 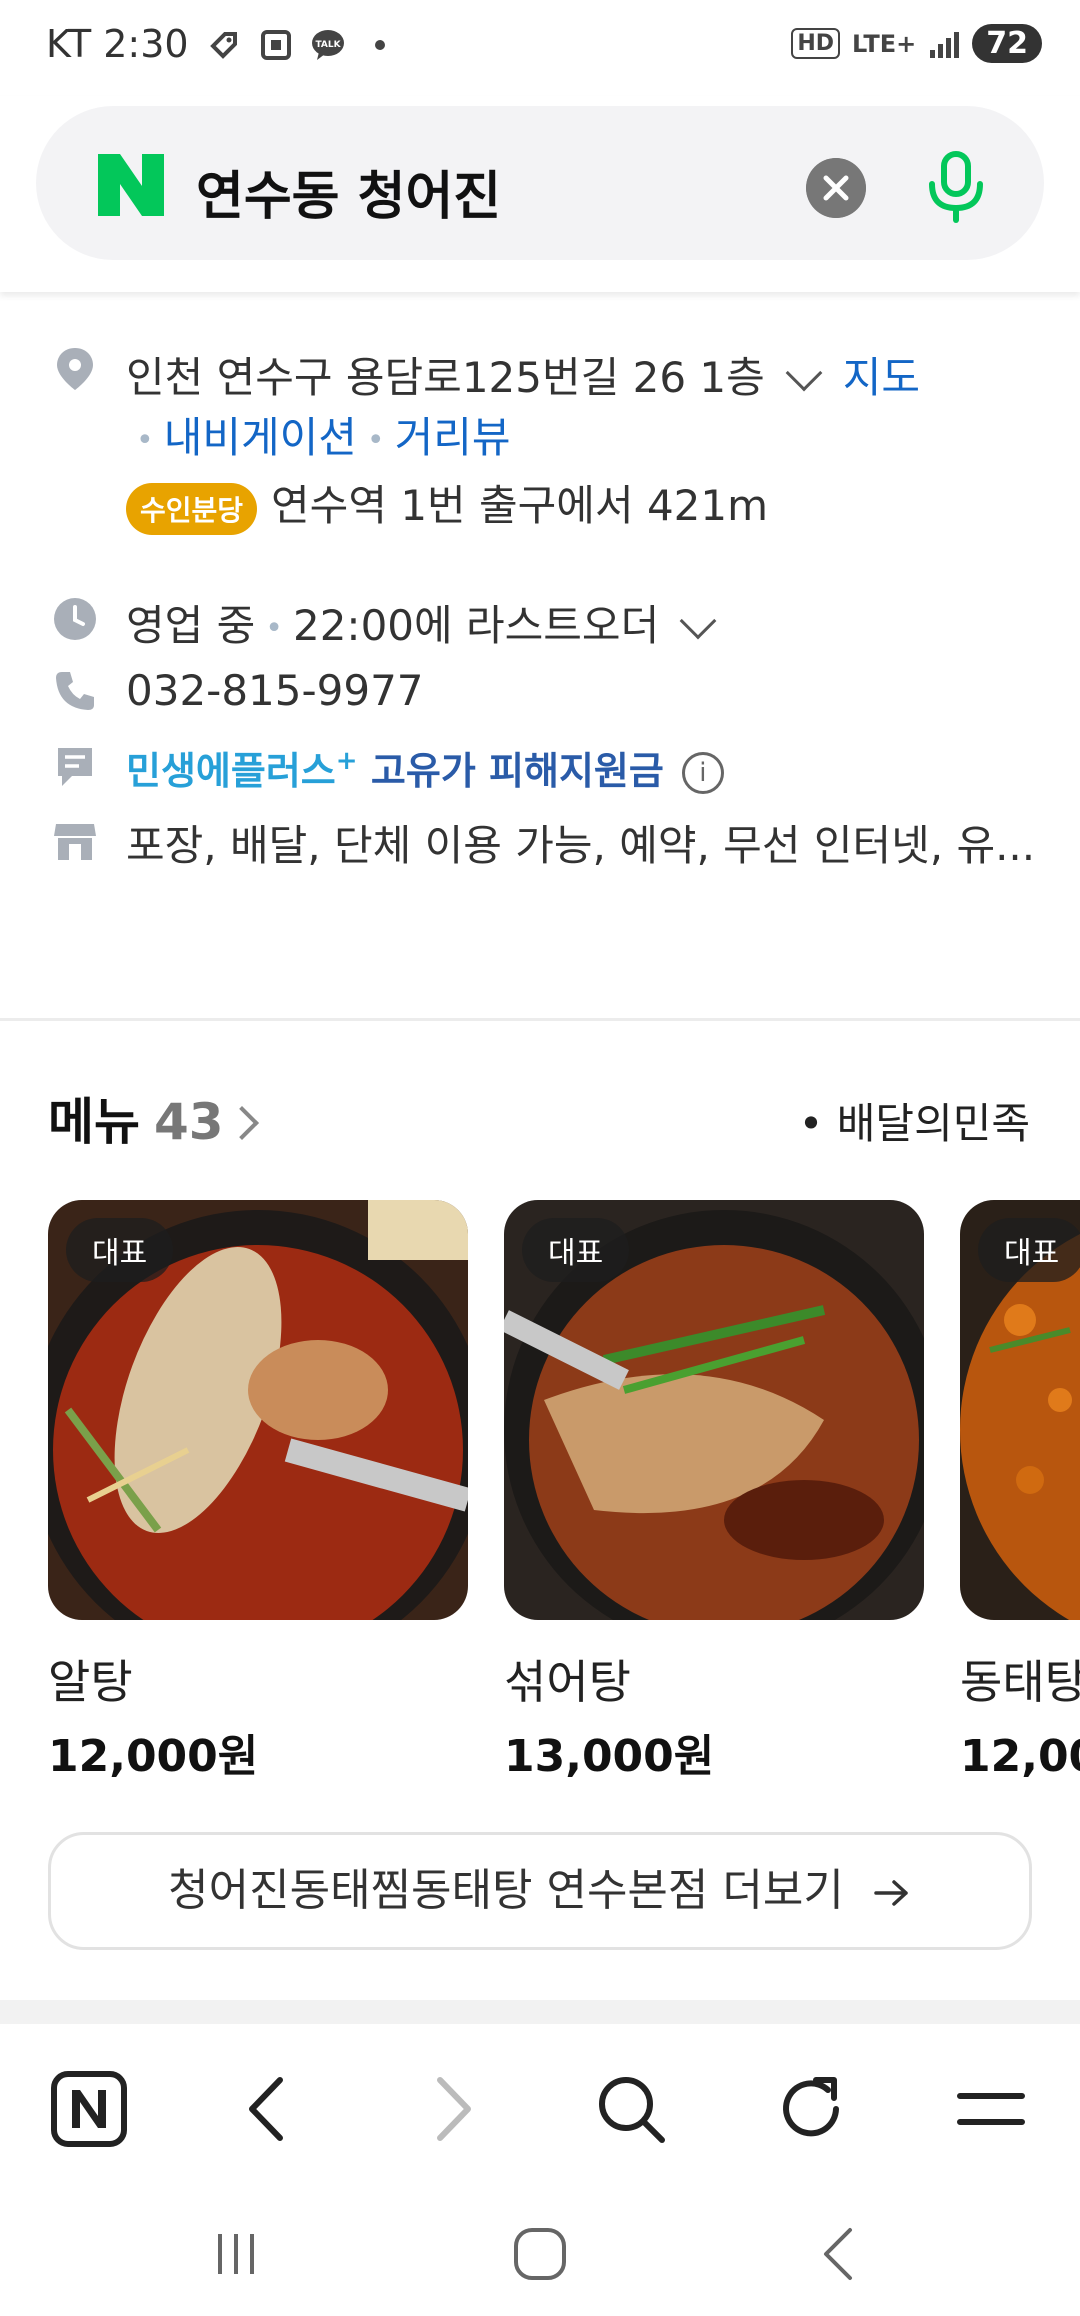 What do you see at coordinates (131, 185) in the screenshot?
I see `naver-logo-icon` at bounding box center [131, 185].